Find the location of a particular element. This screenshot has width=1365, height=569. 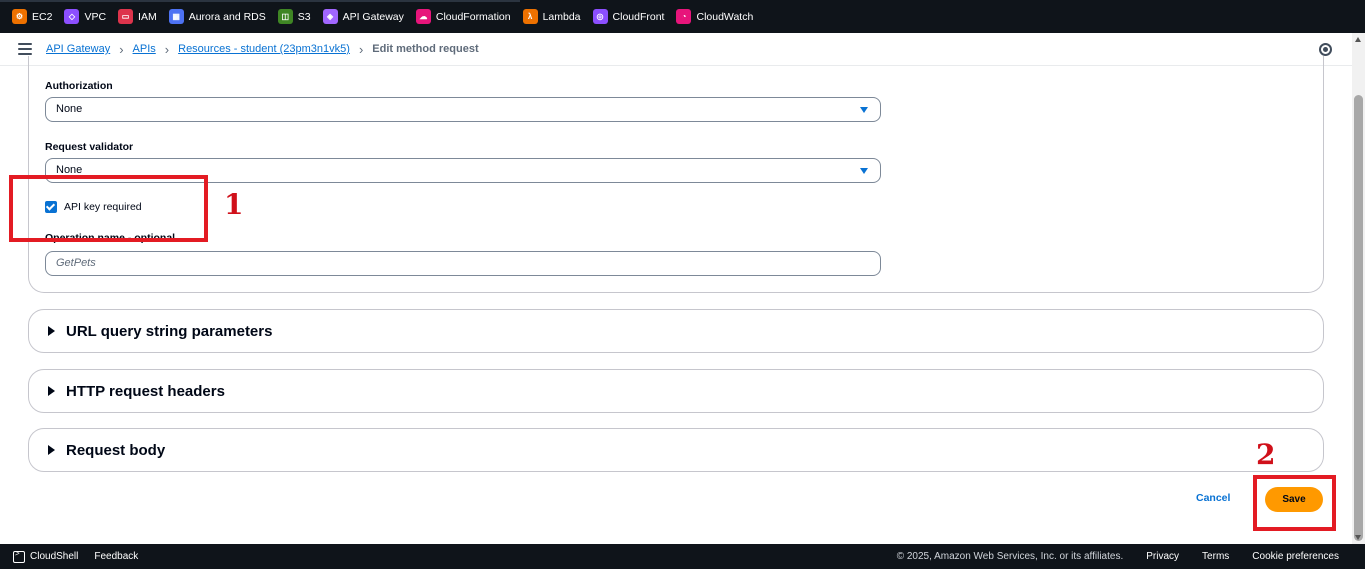

service-rds: ▦ Aurora and RDS is located at coordinates (217, 16).